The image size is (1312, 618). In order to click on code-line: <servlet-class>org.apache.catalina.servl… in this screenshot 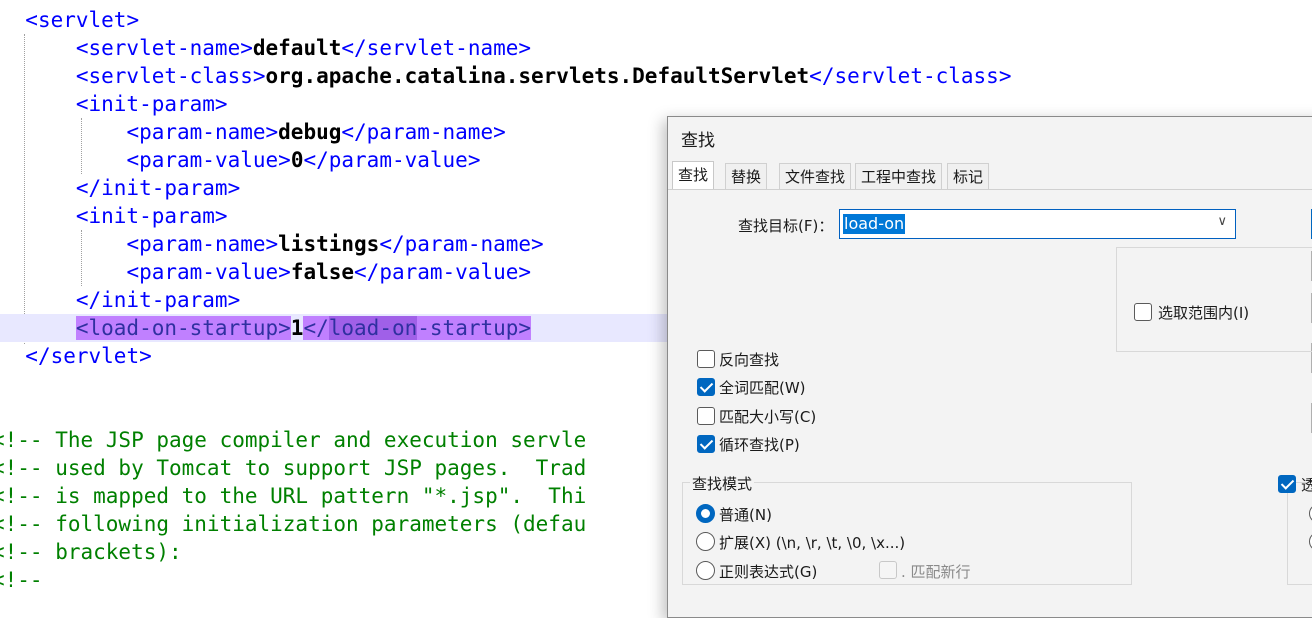, I will do `click(656, 76)`.